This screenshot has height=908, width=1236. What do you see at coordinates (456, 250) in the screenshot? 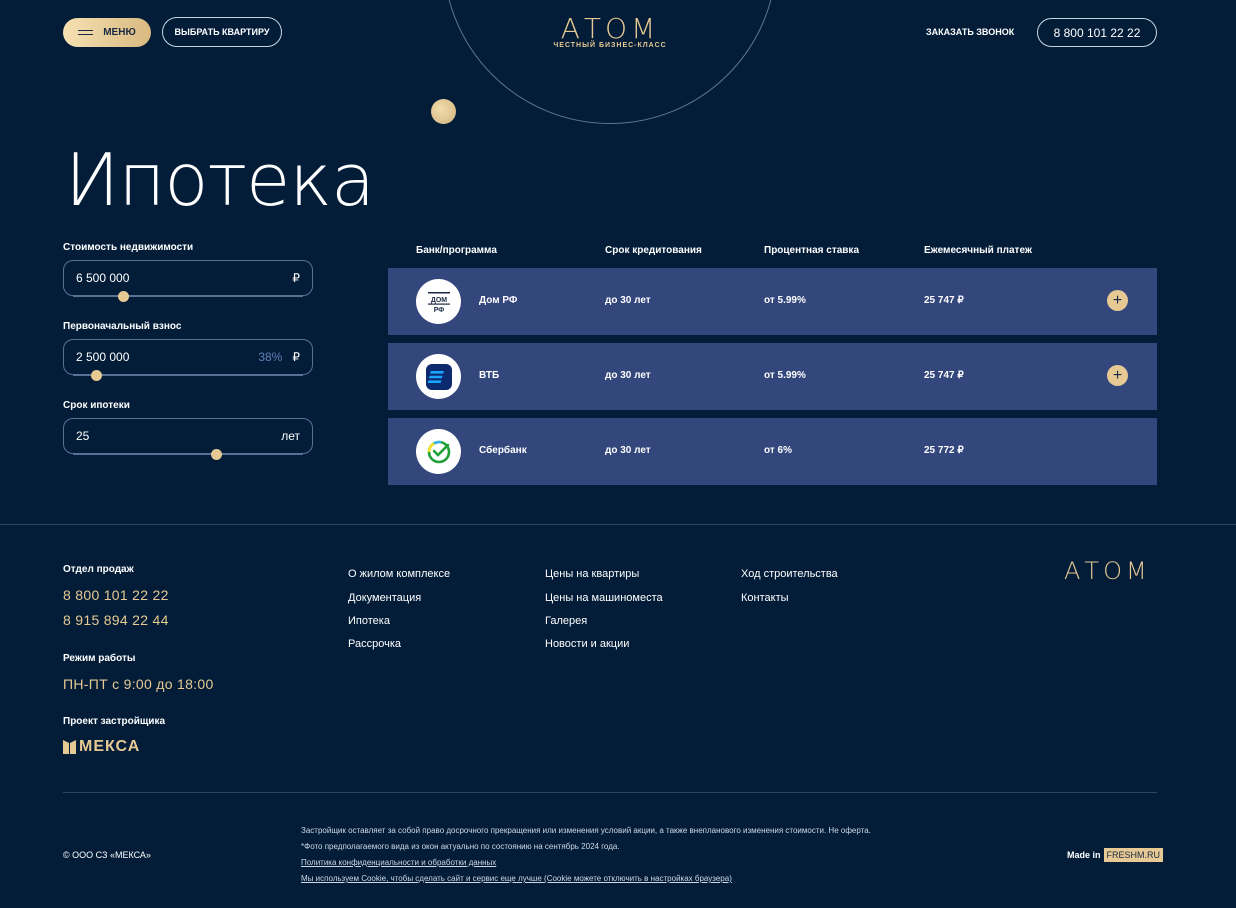
I see `table-header-bank: Банк/программа` at bounding box center [456, 250].